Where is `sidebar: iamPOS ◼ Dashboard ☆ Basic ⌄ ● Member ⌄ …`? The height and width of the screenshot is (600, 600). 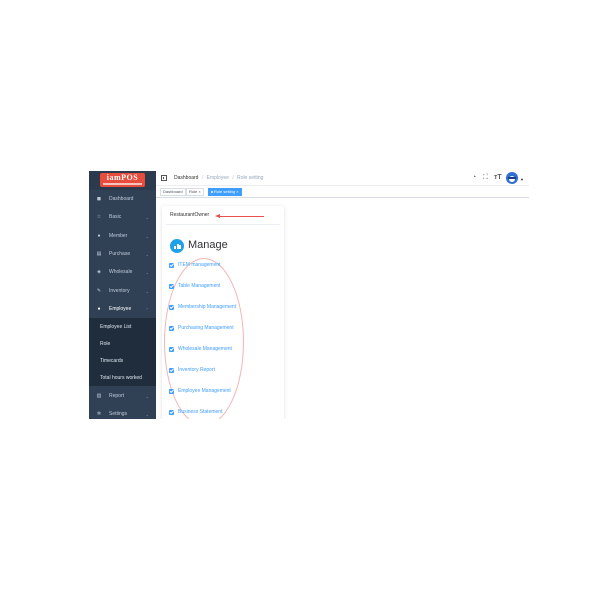 sidebar: iamPOS ◼ Dashboard ☆ Basic ⌄ ● Member ⌄ … is located at coordinates (122, 295).